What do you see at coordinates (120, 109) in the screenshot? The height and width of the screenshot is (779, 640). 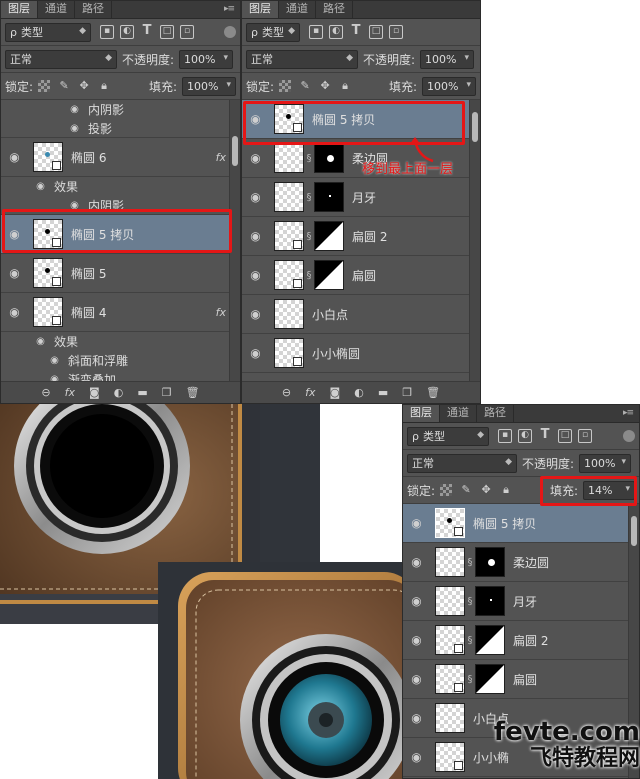 I see `effect-item: ◉ 内阴影` at bounding box center [120, 109].